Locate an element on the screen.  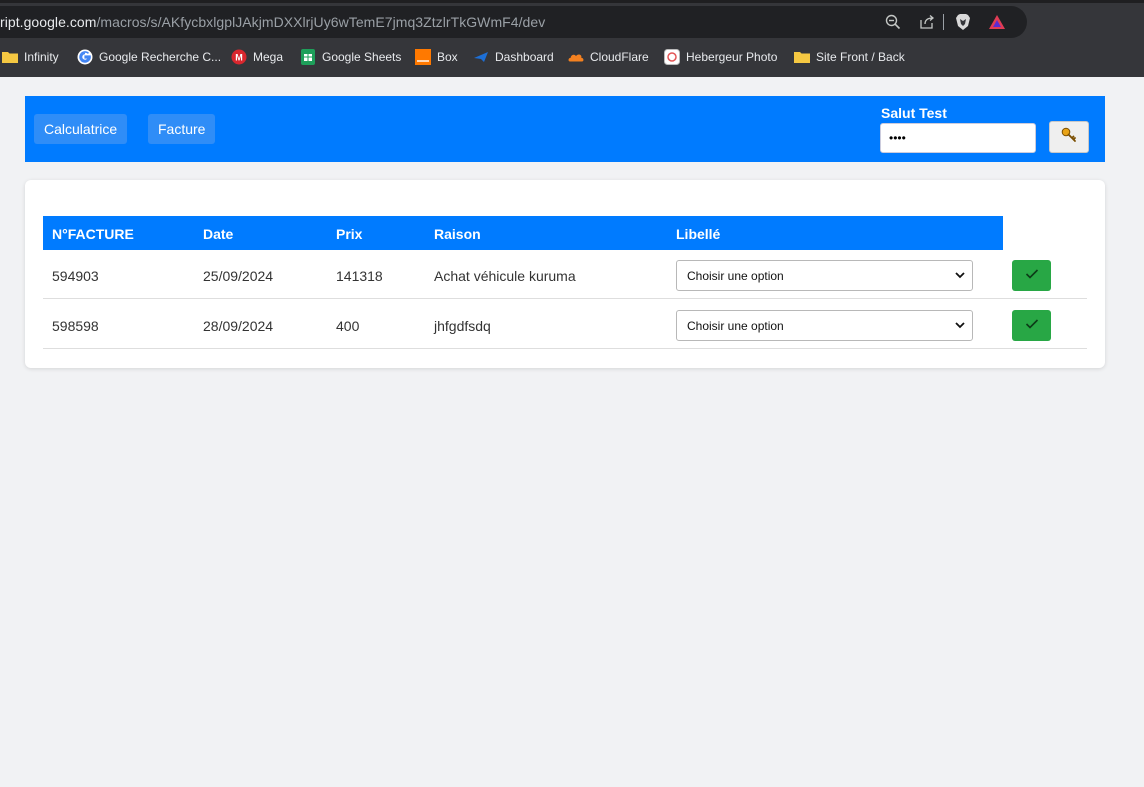
table-header: N°FACTURE Date Prix Raison Libellé is located at coordinates (523, 233).